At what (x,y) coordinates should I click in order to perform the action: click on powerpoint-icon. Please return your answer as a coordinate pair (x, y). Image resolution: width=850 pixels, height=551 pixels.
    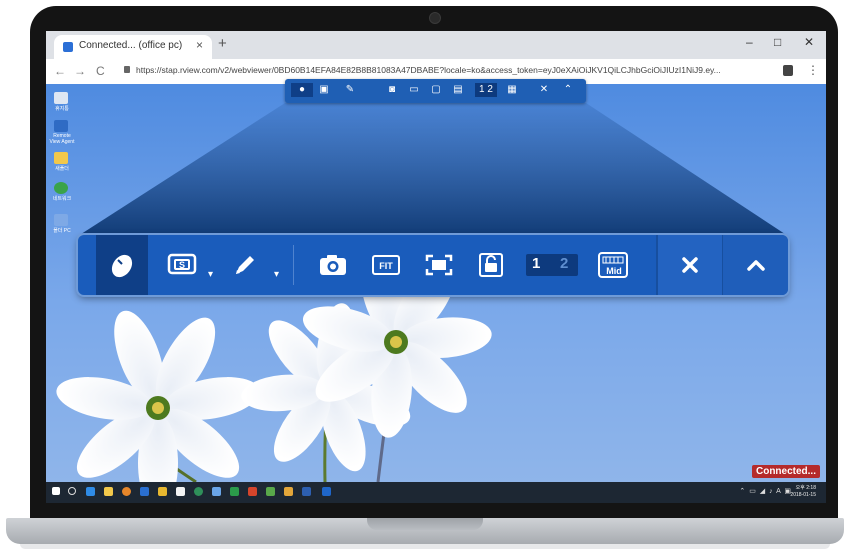
    Looking at the image, I should click on (252, 491).